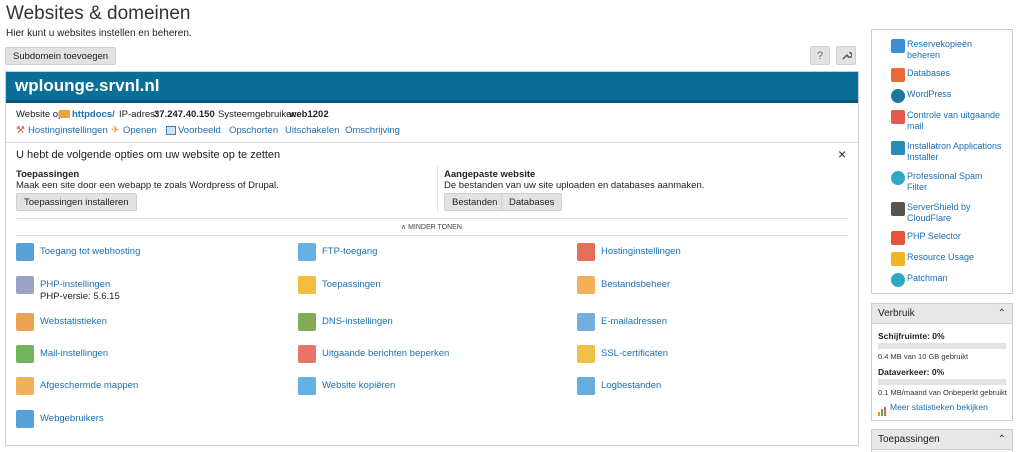  I want to click on action-voorbeeld: Voorbeeld, so click(199, 130).